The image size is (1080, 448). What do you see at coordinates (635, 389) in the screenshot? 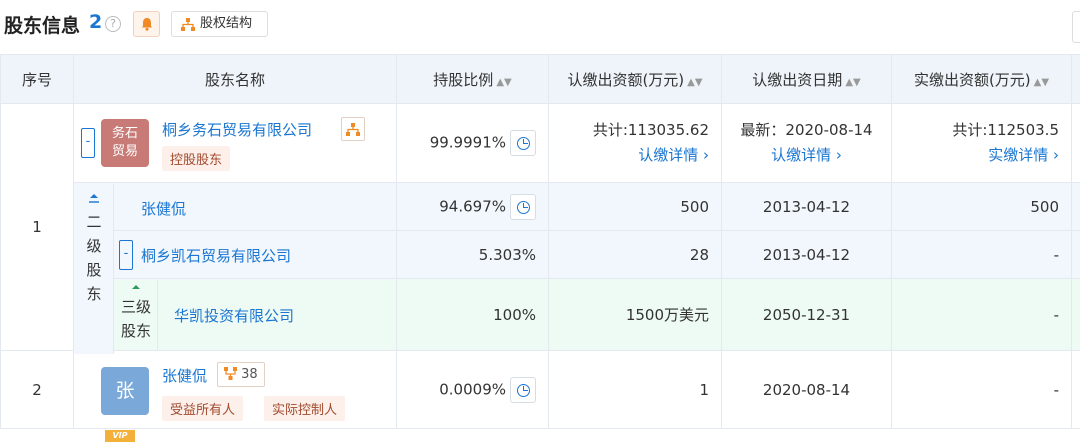
I see `subscribed-cell: 1` at bounding box center [635, 389].